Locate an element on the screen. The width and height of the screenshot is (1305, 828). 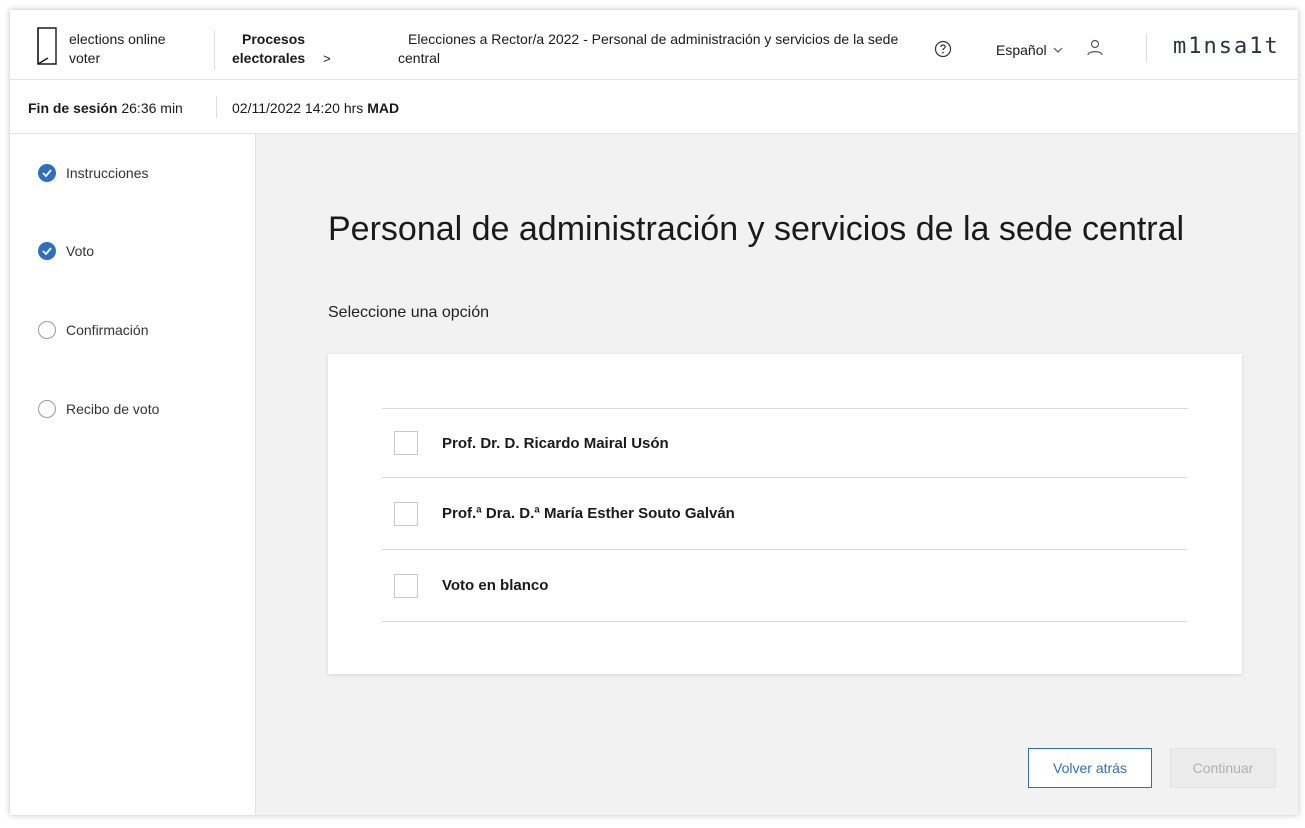
session-label: Fin de sesión is located at coordinates (73, 108).